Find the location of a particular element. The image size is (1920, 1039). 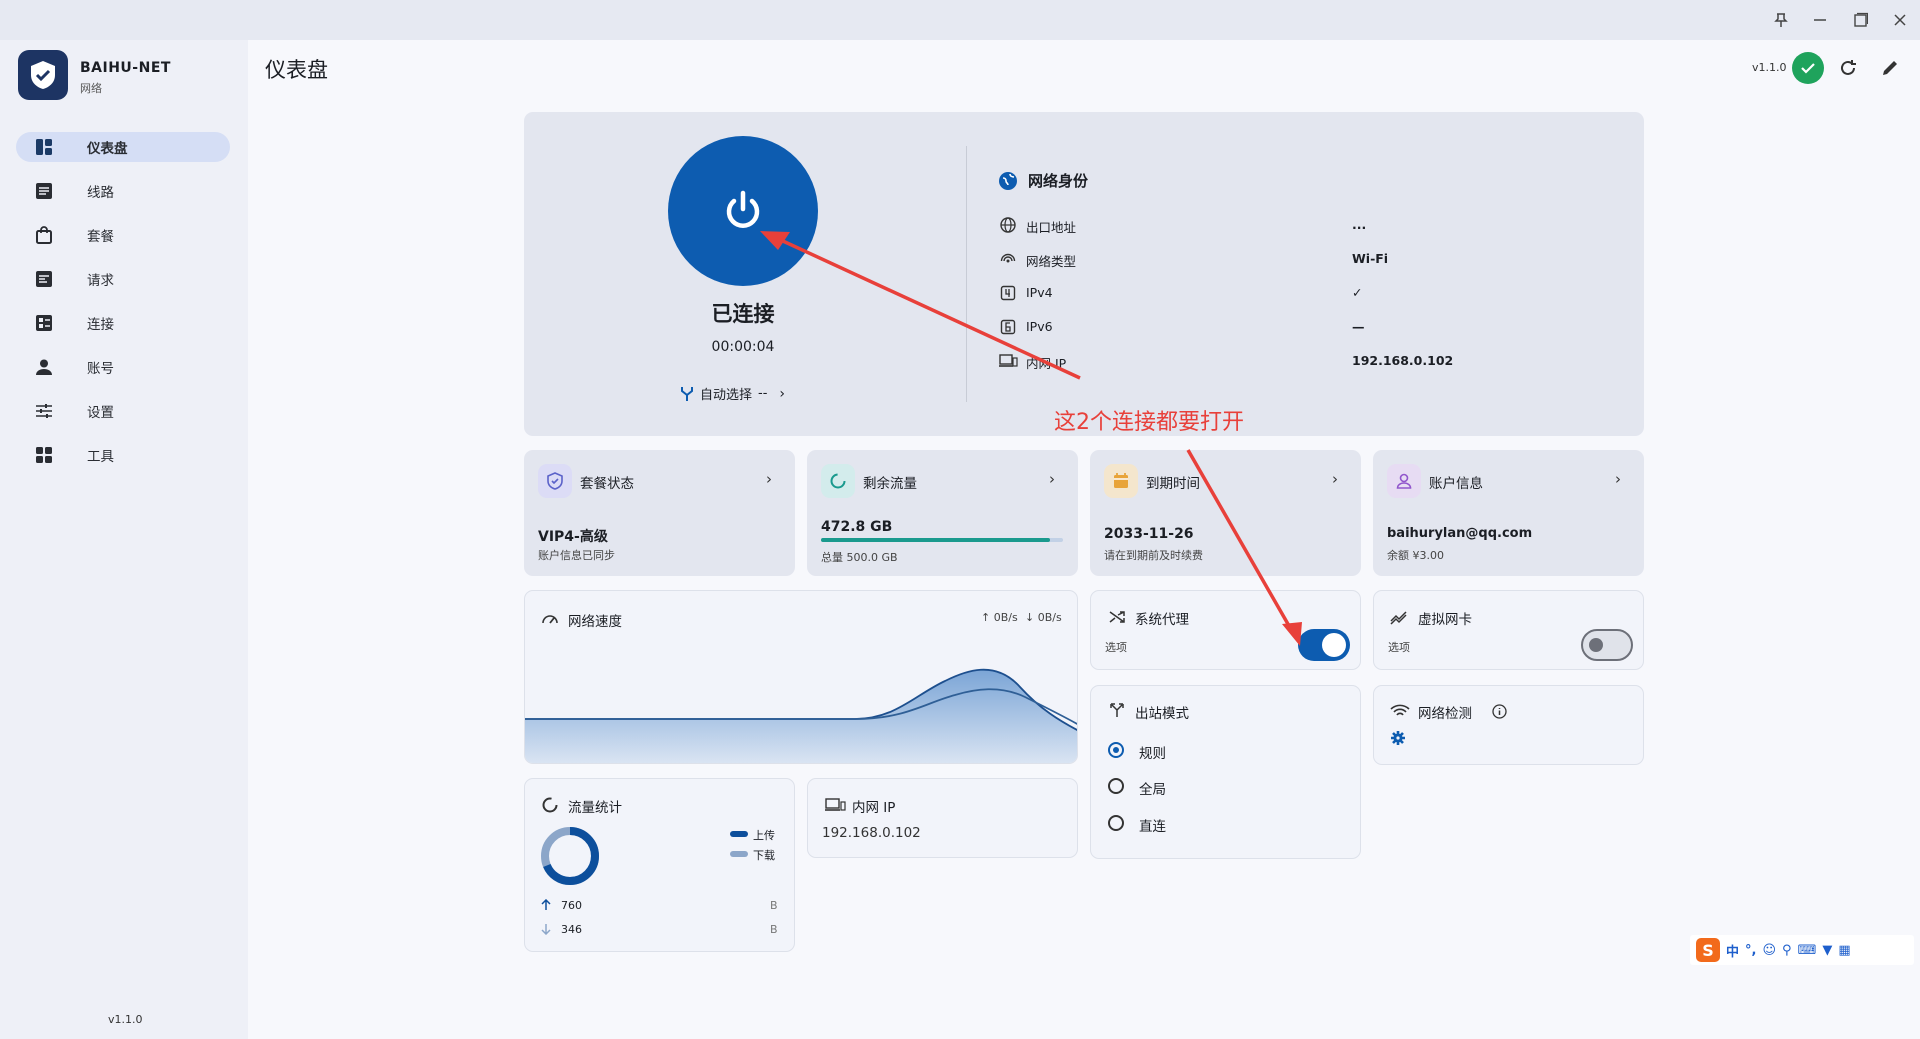

ime-emoji-icon: ☺ is located at coordinates (1769, 950).